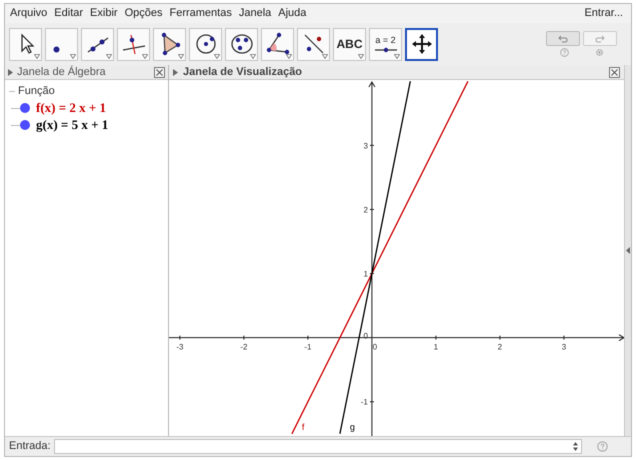  I want to click on angle-icon, so click(278, 44).